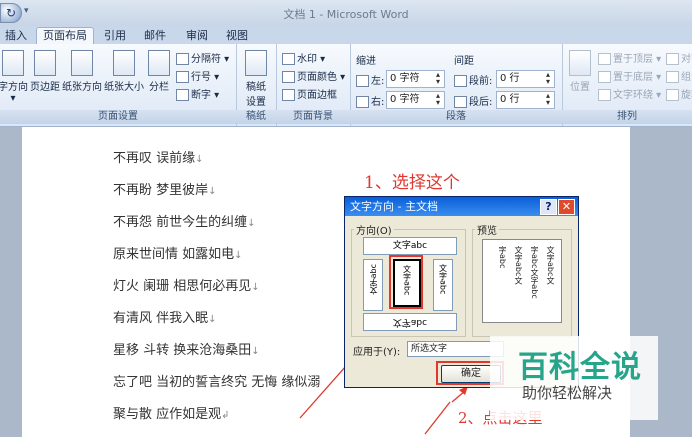 This screenshot has width=692, height=437. What do you see at coordinates (374, 229) in the screenshot?
I see `orientation-label: 方向(O)` at bounding box center [374, 229].